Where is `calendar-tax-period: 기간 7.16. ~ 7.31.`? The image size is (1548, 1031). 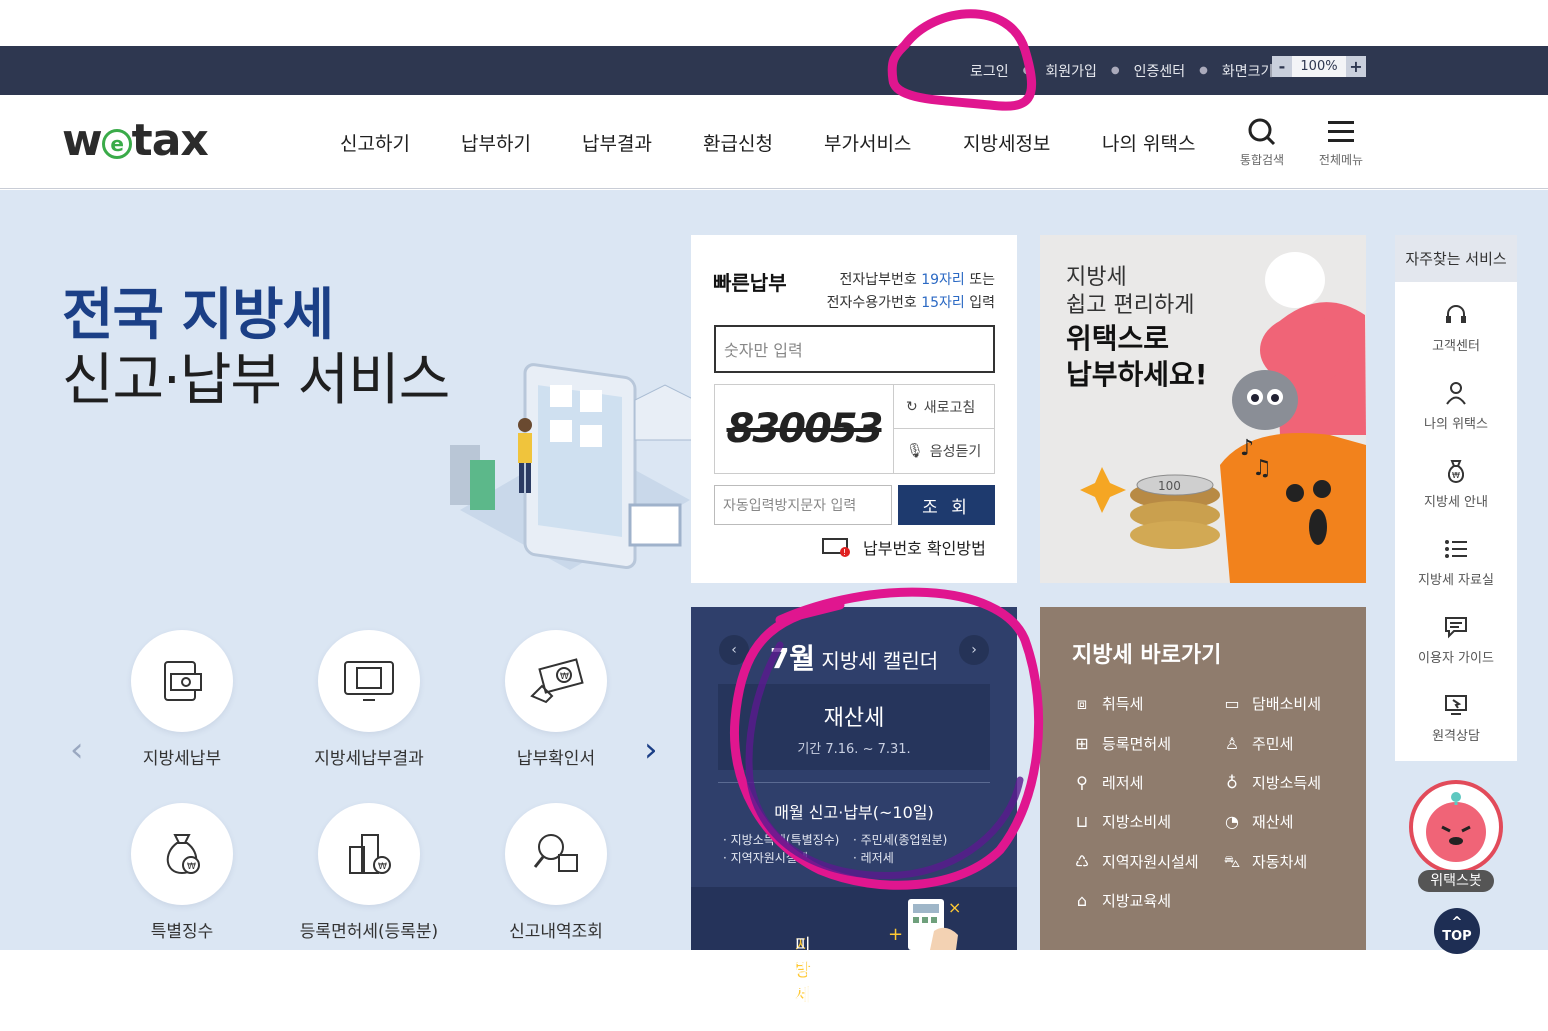 calendar-tax-period: 기간 7.16. ~ 7.31. is located at coordinates (854, 749).